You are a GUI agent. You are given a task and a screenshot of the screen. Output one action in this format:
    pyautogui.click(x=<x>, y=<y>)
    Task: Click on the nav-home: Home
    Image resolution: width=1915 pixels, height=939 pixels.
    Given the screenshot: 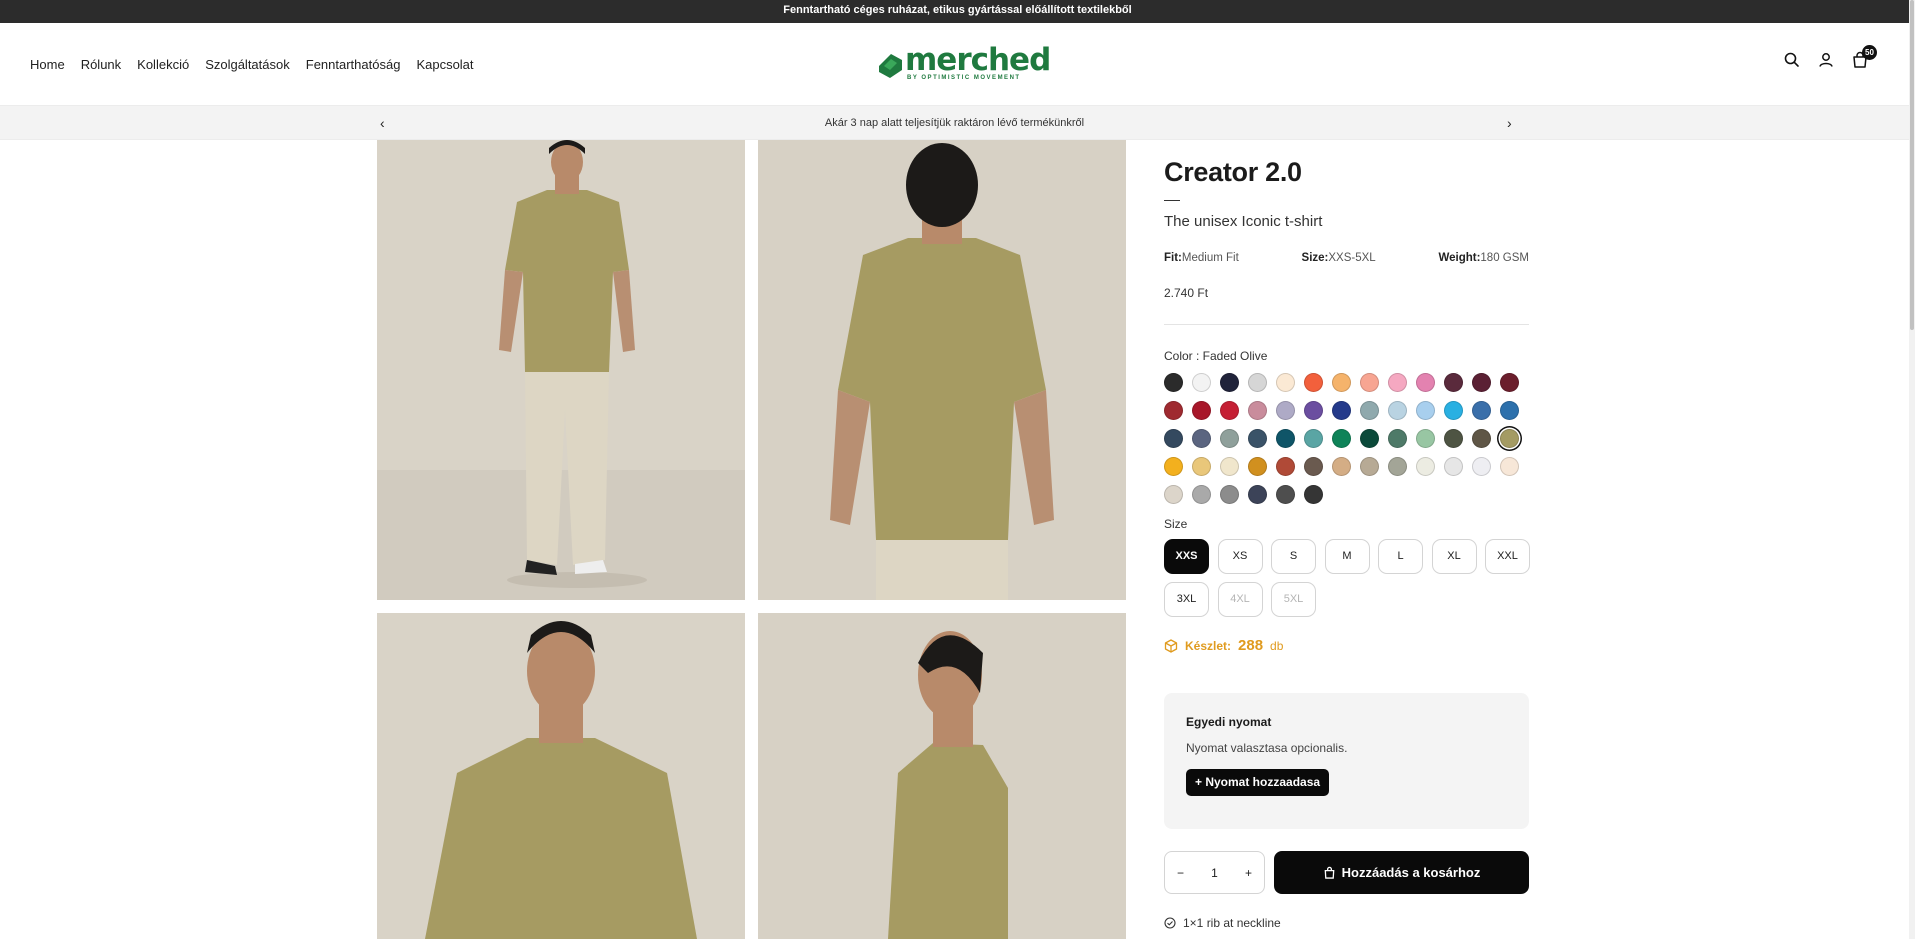 What is the action you would take?
    pyautogui.click(x=47, y=64)
    